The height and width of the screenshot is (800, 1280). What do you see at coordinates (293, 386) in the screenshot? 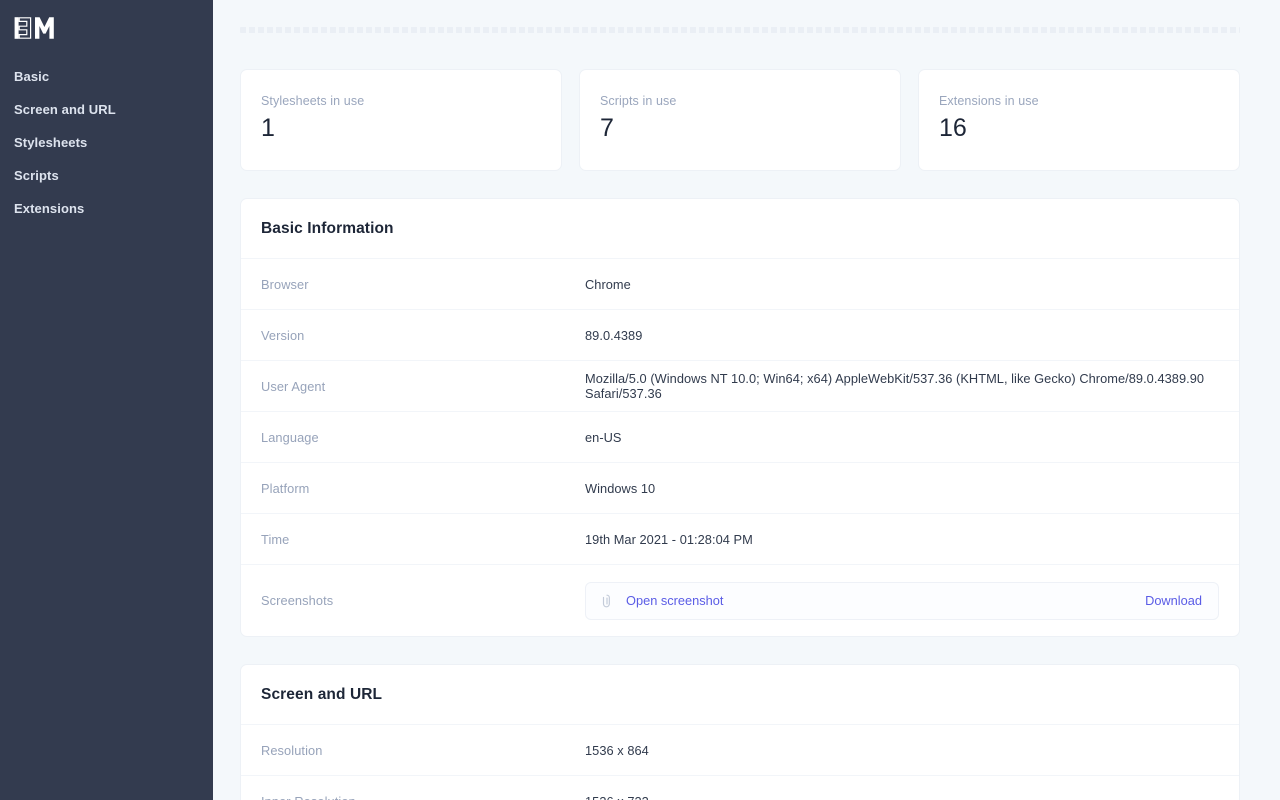
I see `row-label: User Agent` at bounding box center [293, 386].